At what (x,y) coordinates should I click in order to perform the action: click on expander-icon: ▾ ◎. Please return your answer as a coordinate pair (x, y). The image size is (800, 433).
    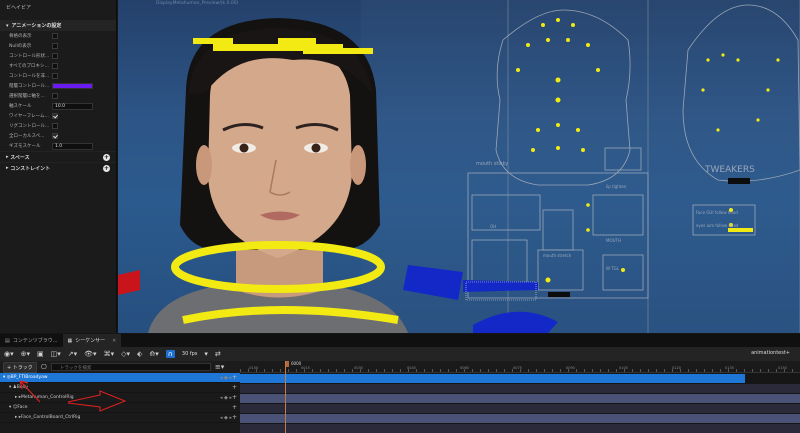
    Looking at the image, I should click on (7, 377).